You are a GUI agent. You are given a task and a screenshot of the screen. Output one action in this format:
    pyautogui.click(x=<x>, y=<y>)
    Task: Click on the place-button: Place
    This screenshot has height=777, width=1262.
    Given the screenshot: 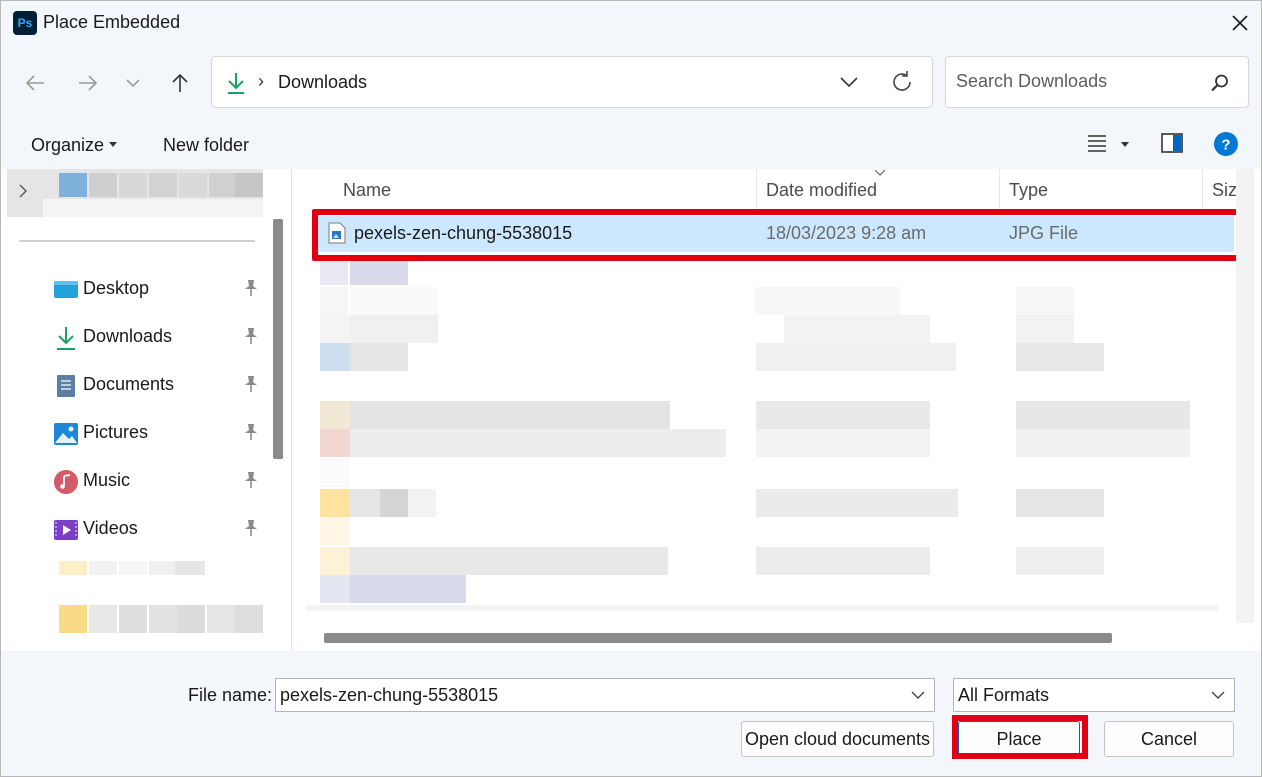 What is the action you would take?
    pyautogui.click(x=1019, y=739)
    